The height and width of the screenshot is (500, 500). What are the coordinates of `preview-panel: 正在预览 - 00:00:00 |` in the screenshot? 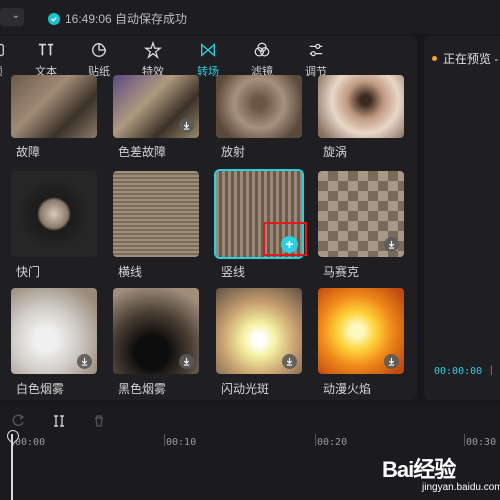 It's located at (462, 218).